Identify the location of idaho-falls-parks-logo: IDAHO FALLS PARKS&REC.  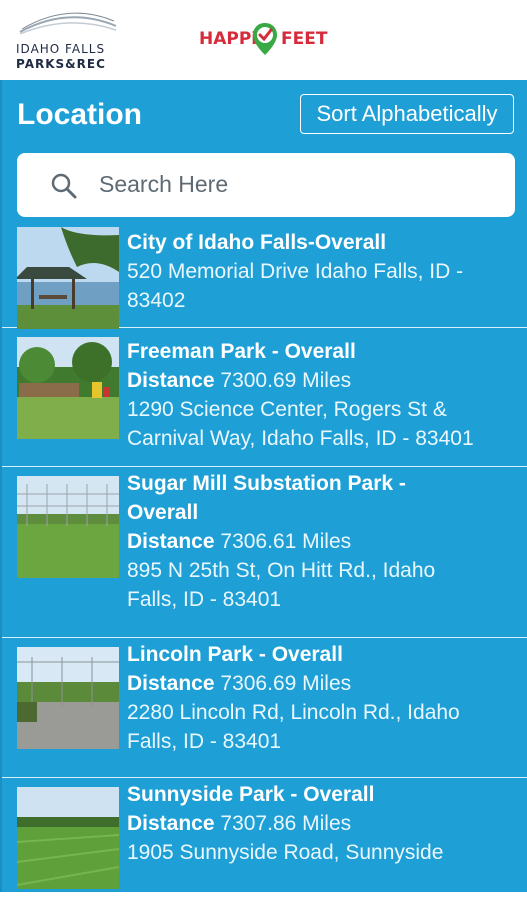
(69, 41).